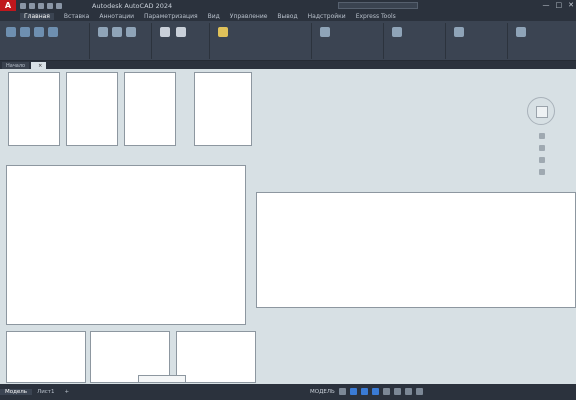 The width and height of the screenshot is (576, 400). I want to click on workspace-icon, so click(408, 391).